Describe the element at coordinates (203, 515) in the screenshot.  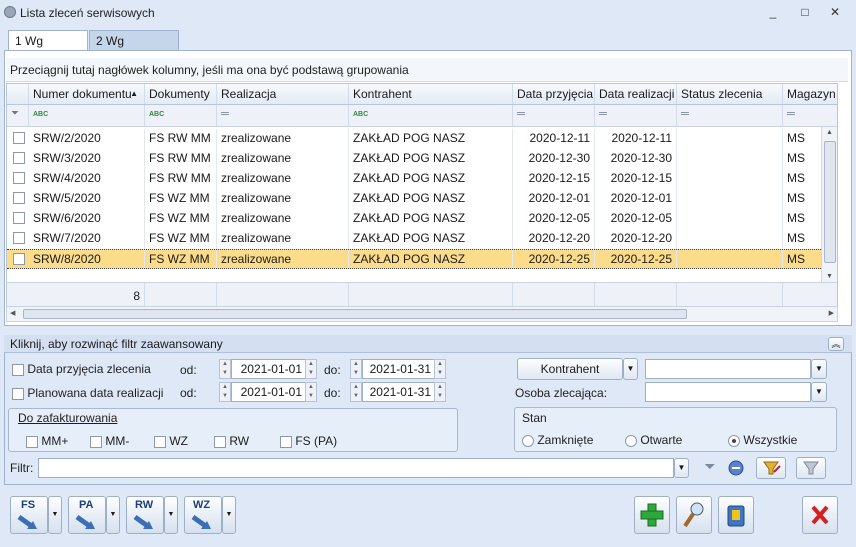
I see `wz-button: WZ` at that location.